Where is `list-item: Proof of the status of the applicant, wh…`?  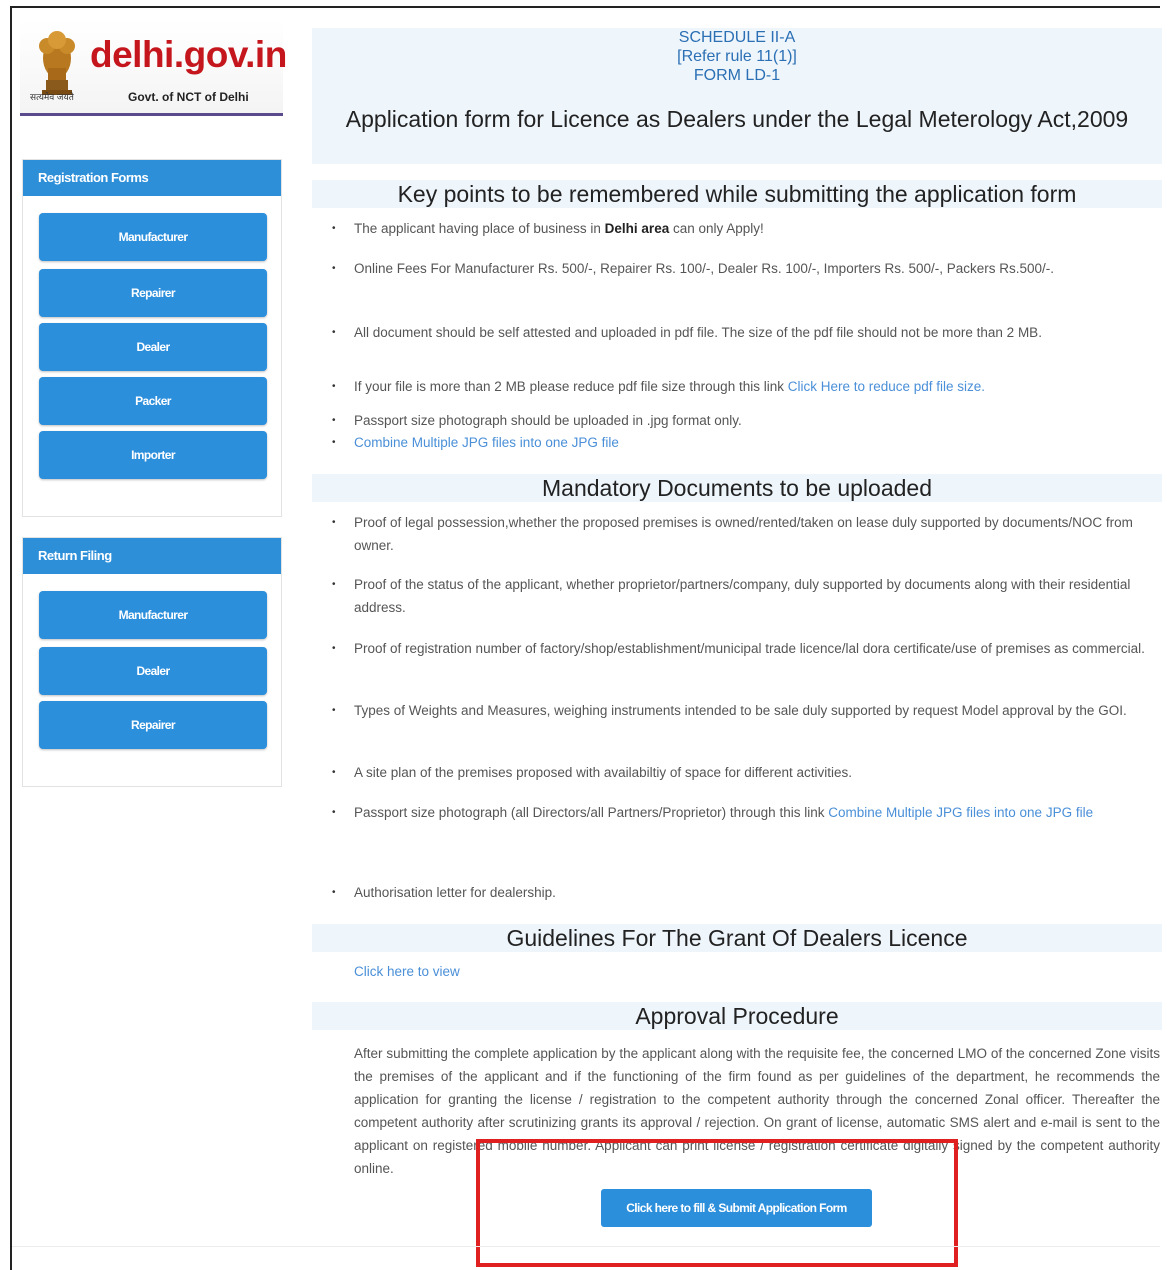
list-item: Proof of the status of the applicant, wh… is located at coordinates (737, 596).